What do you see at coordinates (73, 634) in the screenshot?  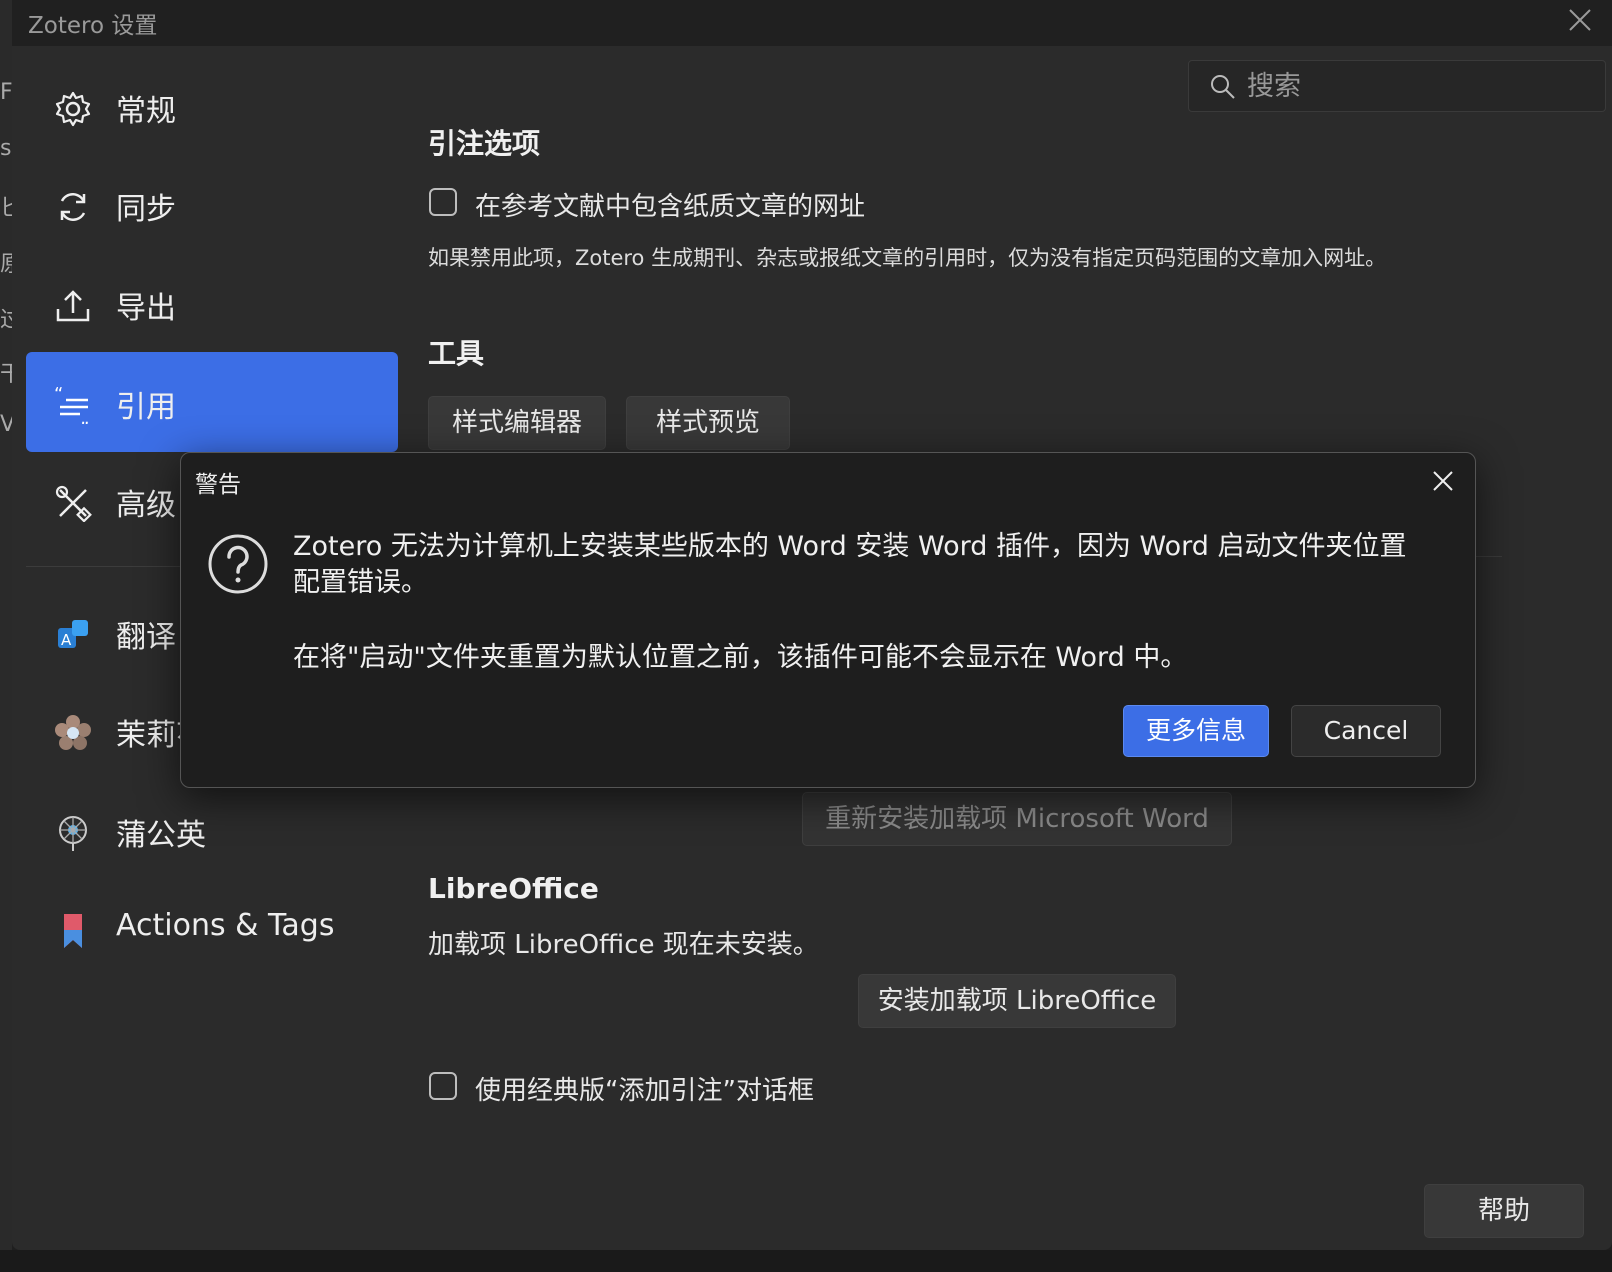 I see `translate-icon: A` at bounding box center [73, 634].